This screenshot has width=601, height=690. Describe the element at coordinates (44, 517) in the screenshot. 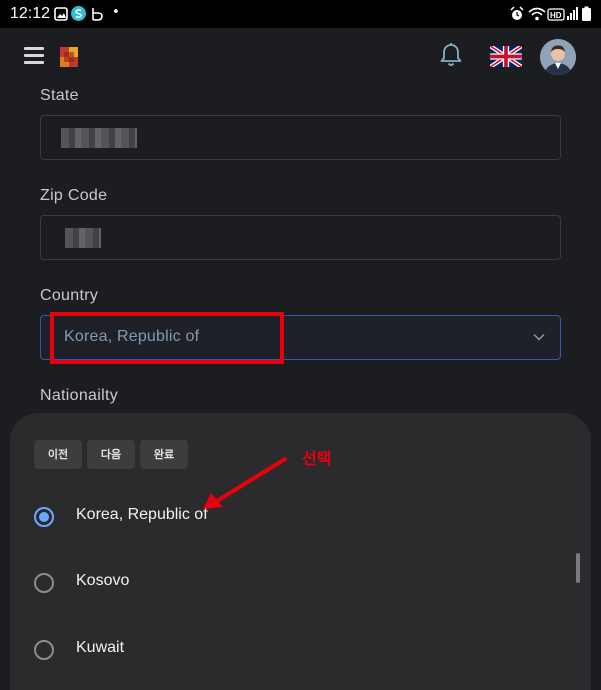

I see `radio-selected` at that location.